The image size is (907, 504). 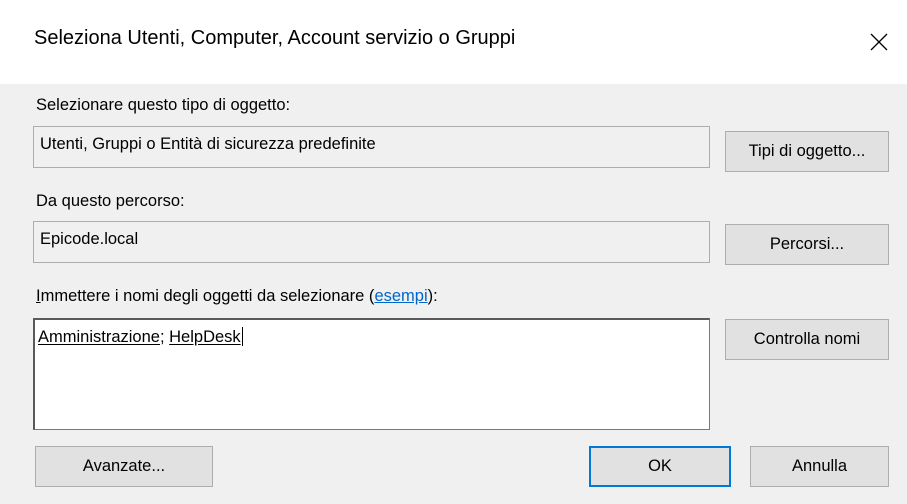 What do you see at coordinates (242, 336) in the screenshot?
I see `text-caret` at bounding box center [242, 336].